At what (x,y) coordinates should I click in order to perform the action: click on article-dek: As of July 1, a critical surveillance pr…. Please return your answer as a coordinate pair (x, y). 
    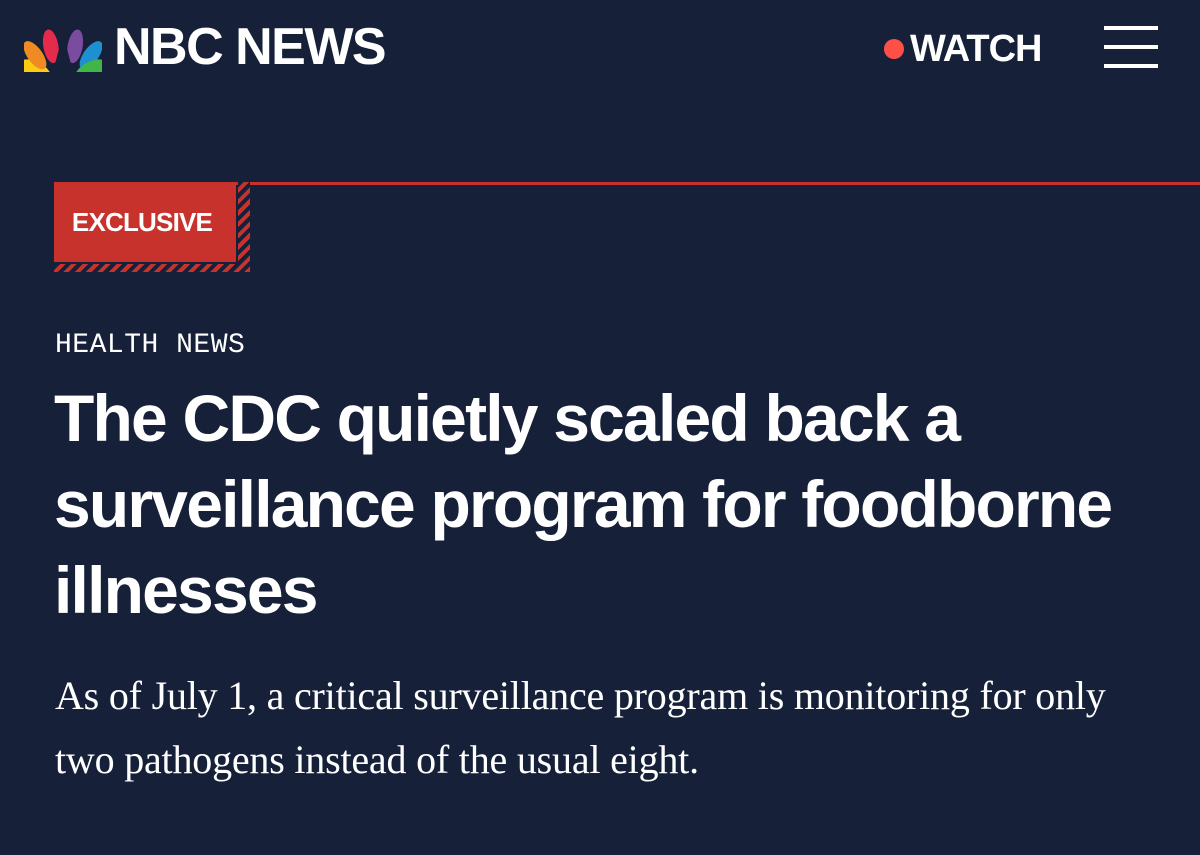
    Looking at the image, I should click on (580, 727).